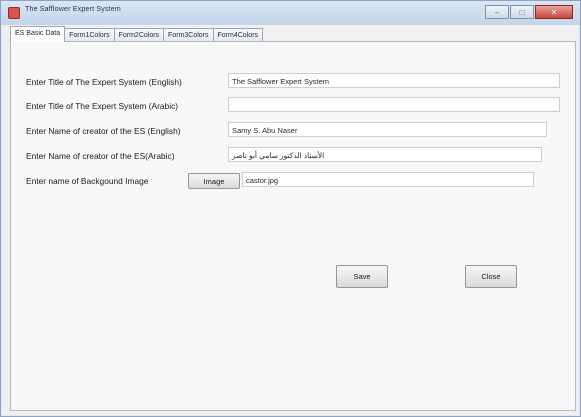 The width and height of the screenshot is (581, 417). Describe the element at coordinates (554, 12) in the screenshot. I see `close-window-button: ✕` at that location.